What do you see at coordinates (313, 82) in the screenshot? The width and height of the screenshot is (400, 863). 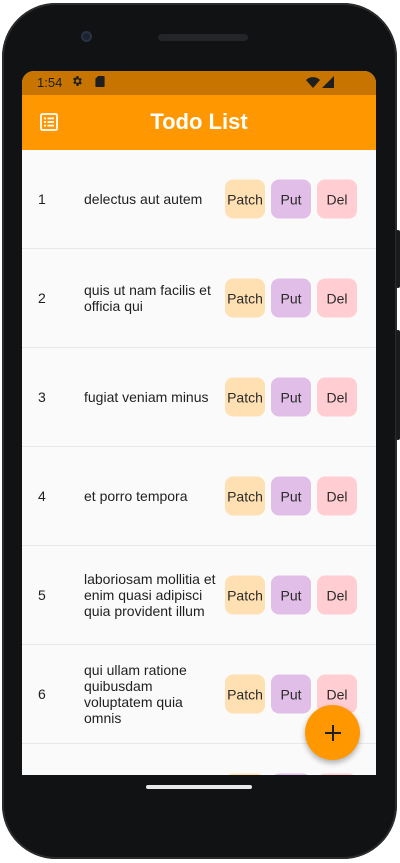 I see `wifi-icon` at bounding box center [313, 82].